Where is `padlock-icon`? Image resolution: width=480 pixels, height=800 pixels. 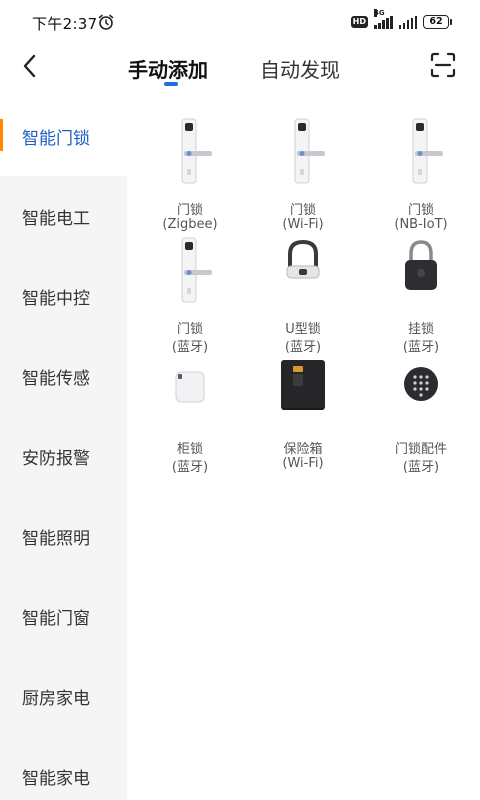
padlock-icon is located at coordinates (421, 265).